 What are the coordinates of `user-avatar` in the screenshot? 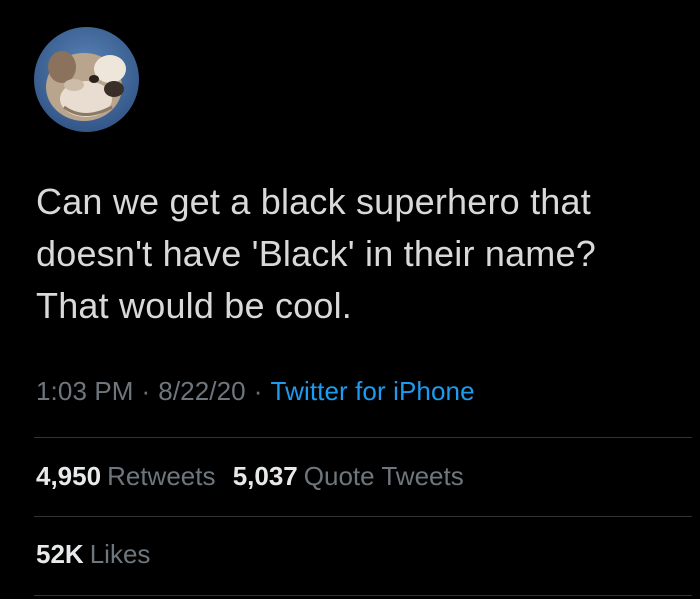 It's located at (86, 79).